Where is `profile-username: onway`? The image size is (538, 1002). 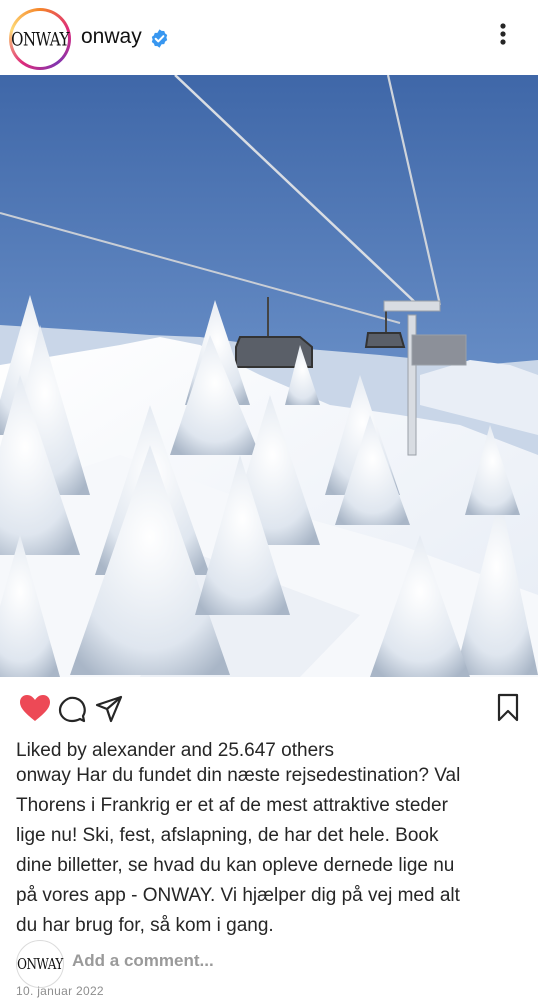 profile-username: onway is located at coordinates (111, 37).